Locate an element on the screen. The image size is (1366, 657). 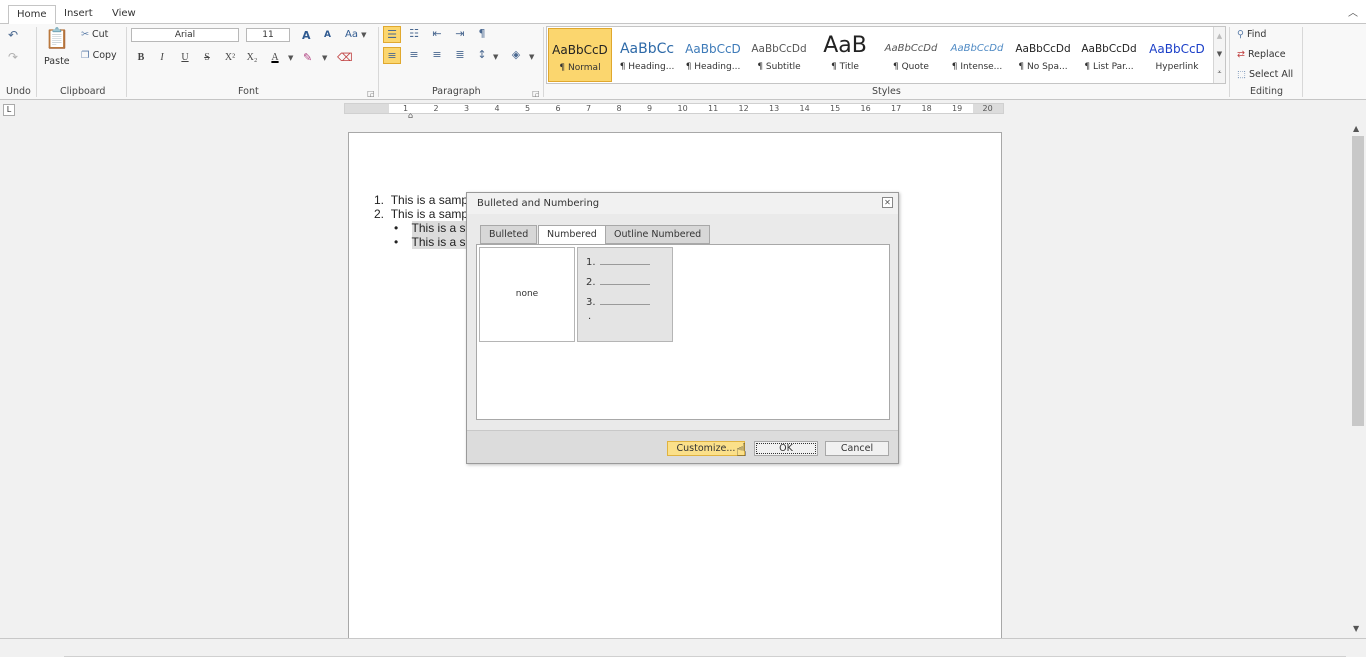
scroll-up-icon: ▲ is located at coordinates (1219, 36).